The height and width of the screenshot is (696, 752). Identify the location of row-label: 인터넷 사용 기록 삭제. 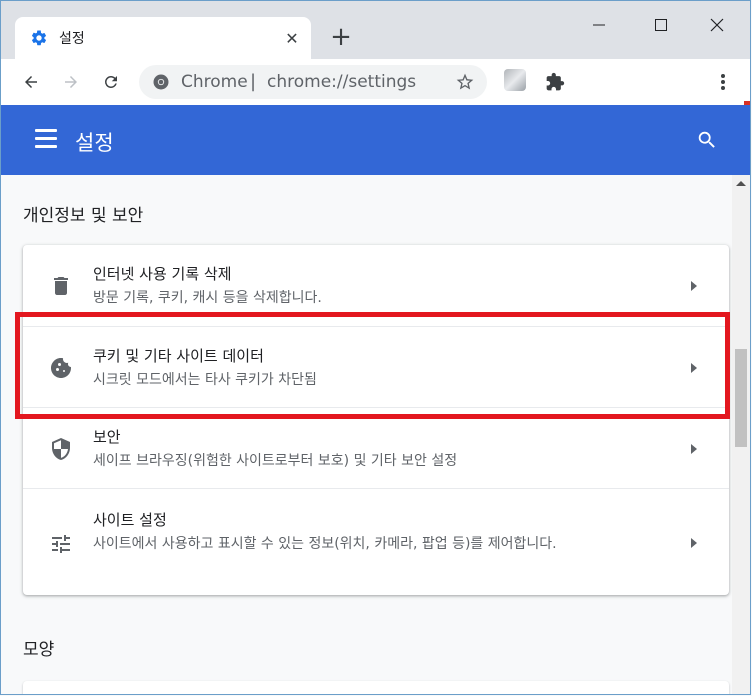
(162, 274).